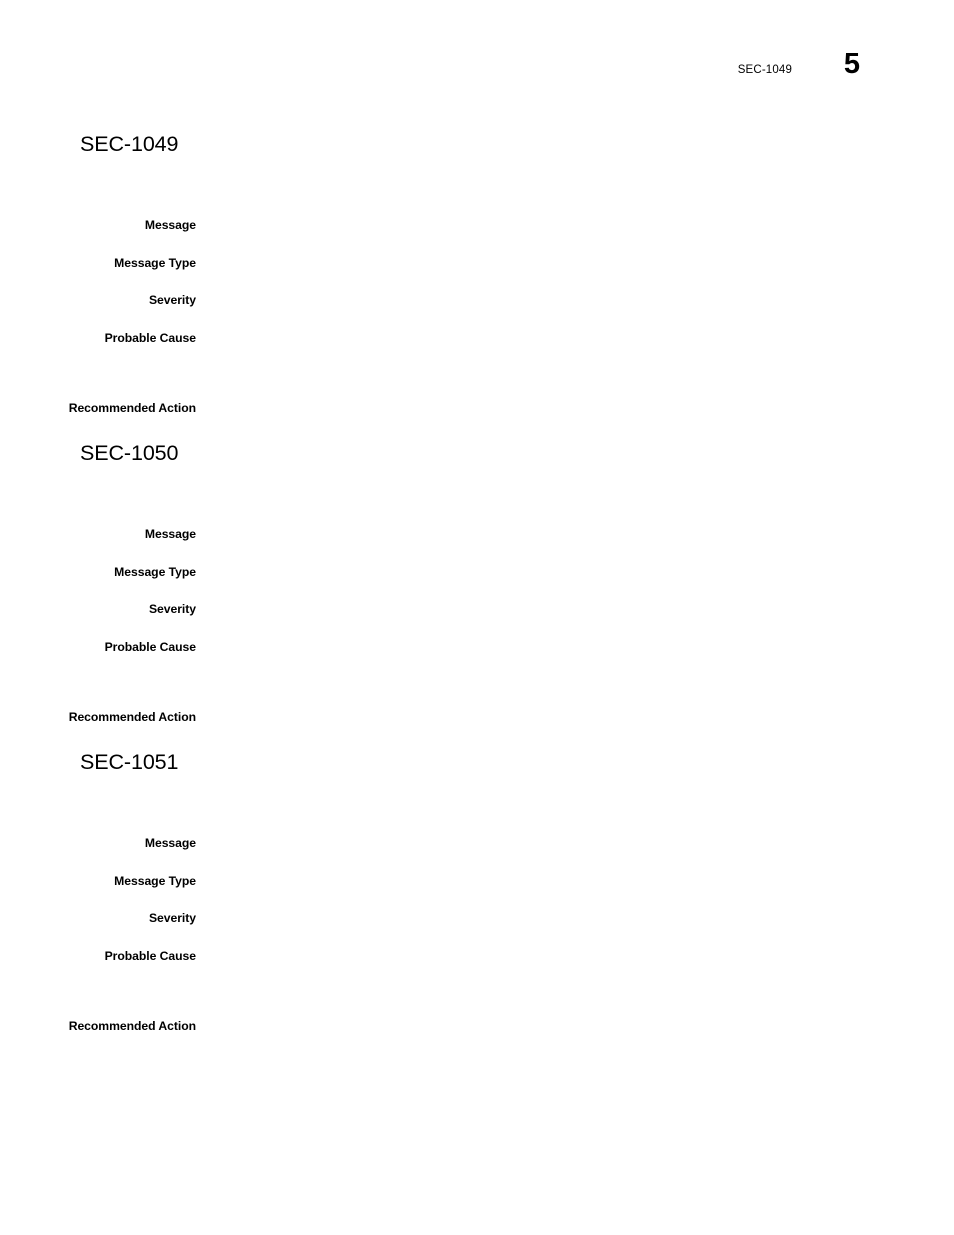 The height and width of the screenshot is (1235, 954). Describe the element at coordinates (851, 64) in the screenshot. I see `page-number: 5` at that location.